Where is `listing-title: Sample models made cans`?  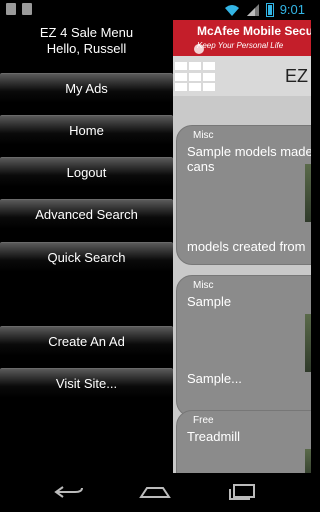
listing-title: Sample models made cans is located at coordinates (249, 159).